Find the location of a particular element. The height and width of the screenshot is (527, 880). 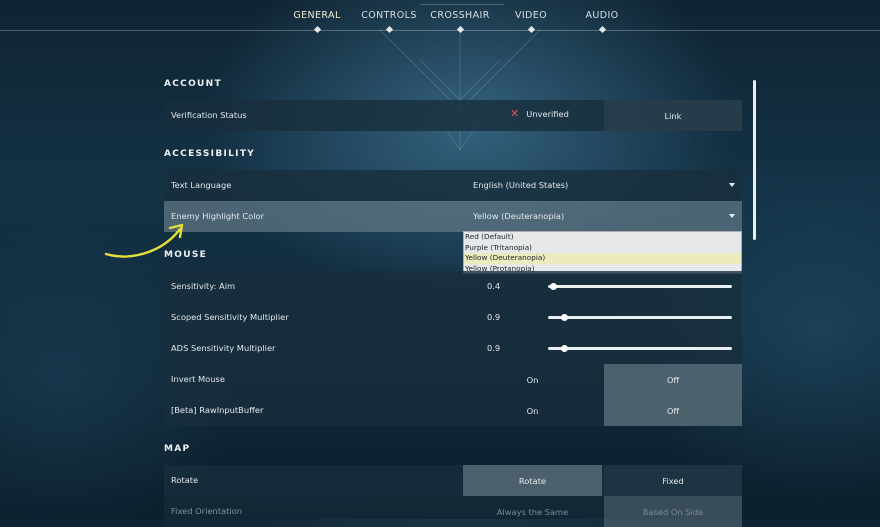

settings-tab-bar: GENERAL CONTROLS CROSSHAIR VIDEO AUDIO is located at coordinates (440, 17).